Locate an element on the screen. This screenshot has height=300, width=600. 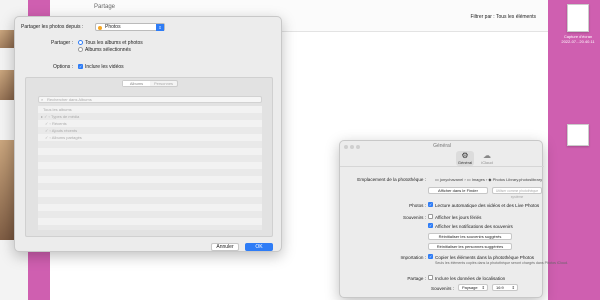
share-source-popup: Photos ⇕ is located at coordinates (130, 27).